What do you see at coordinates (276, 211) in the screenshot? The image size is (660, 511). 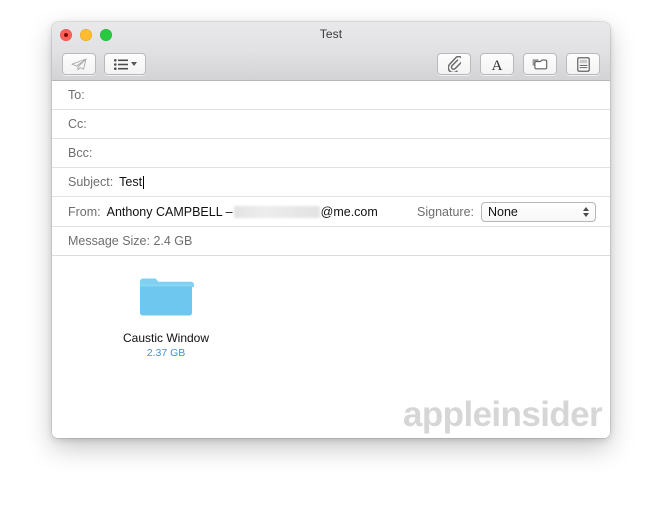 I see `redacted-email-local-part` at bounding box center [276, 211].